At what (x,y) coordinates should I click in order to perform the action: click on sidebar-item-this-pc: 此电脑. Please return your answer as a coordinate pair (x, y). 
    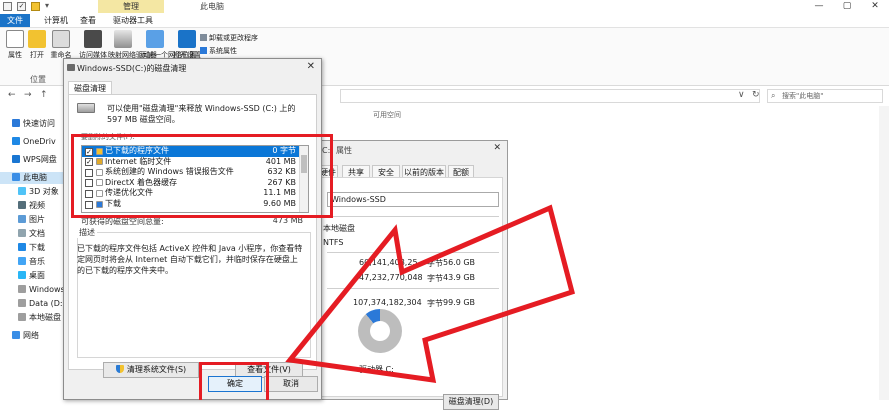
    Looking at the image, I should click on (32, 178).